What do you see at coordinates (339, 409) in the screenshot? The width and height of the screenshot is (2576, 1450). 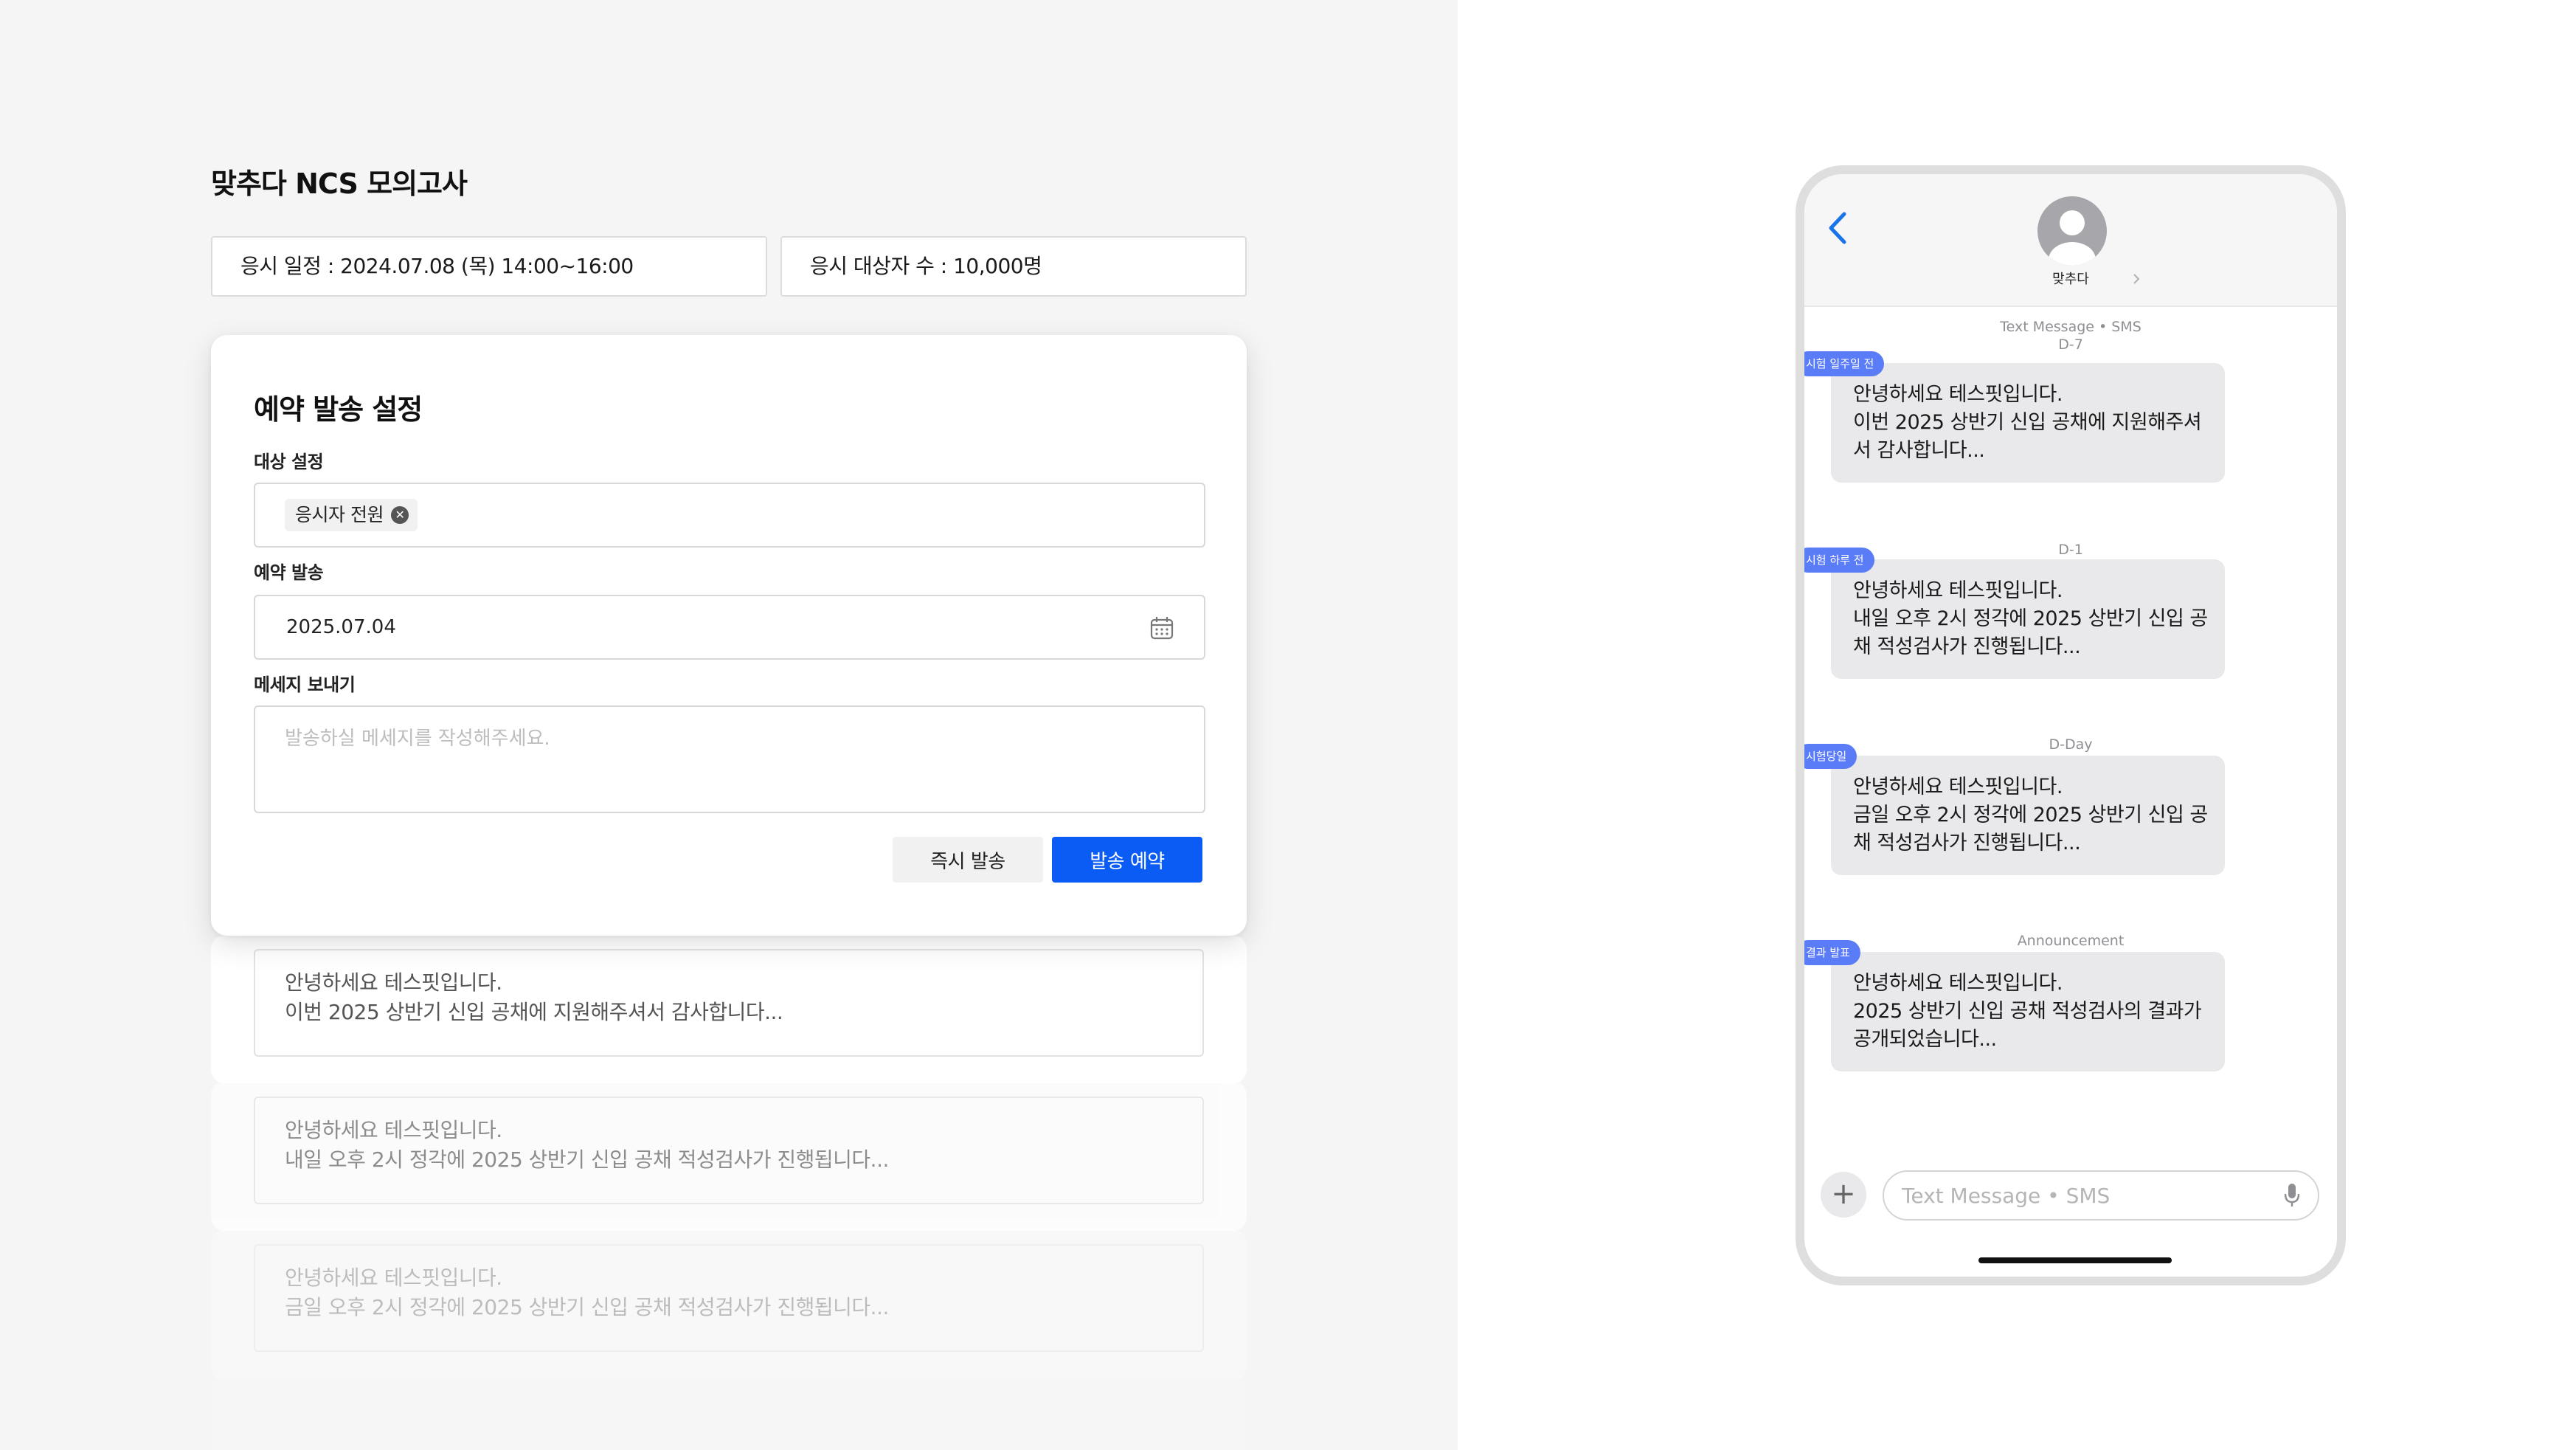 I see `modal-title: 예약 발송 설정` at bounding box center [339, 409].